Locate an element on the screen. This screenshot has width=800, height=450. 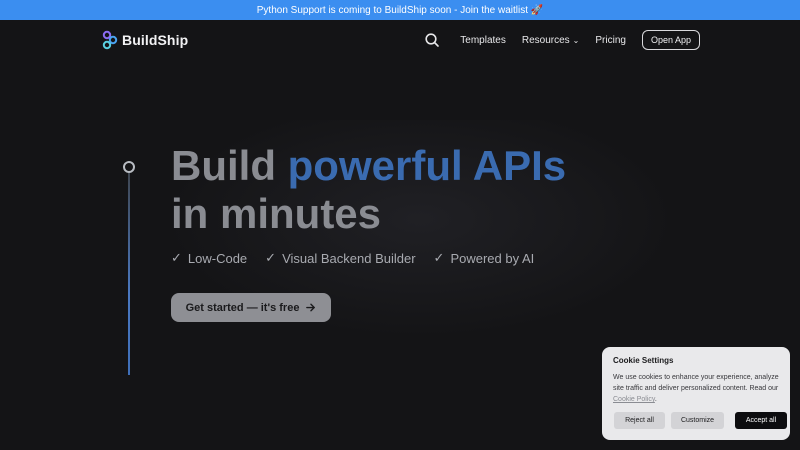
hero-headline: Build powerful APIs in minutes is located at coordinates (368, 190).